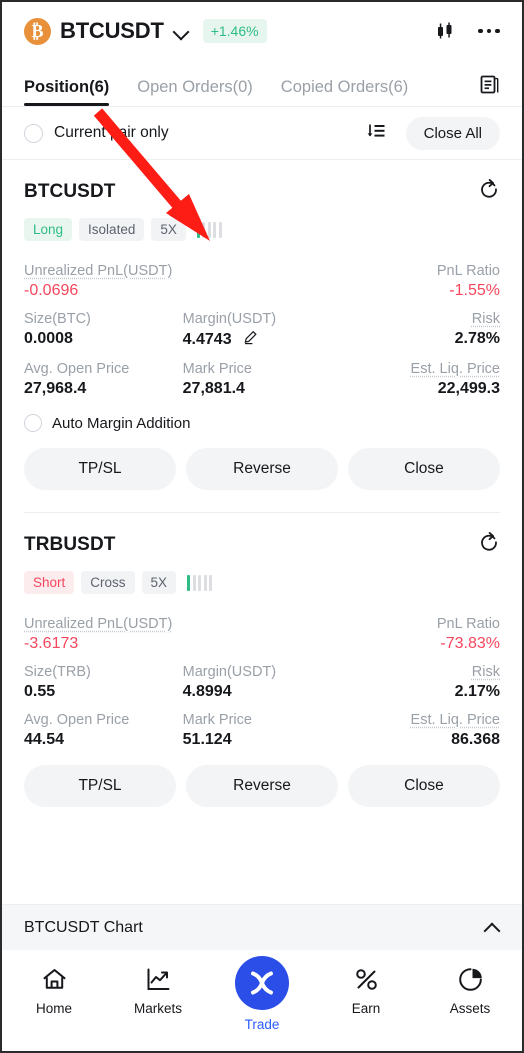 The image size is (524, 1053). I want to click on pnl-ratio-value: -73.83%, so click(470, 643).